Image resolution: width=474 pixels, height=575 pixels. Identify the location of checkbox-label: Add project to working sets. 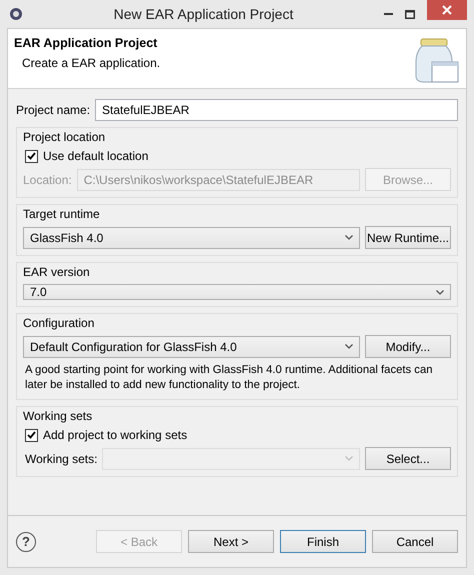
(115, 435).